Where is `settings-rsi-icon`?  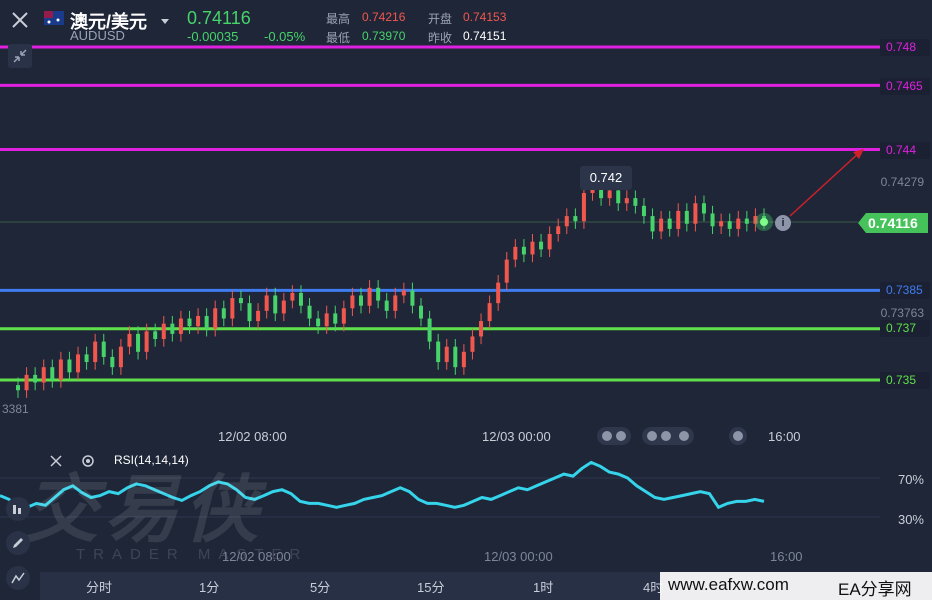
settings-rsi-icon is located at coordinates (88, 461).